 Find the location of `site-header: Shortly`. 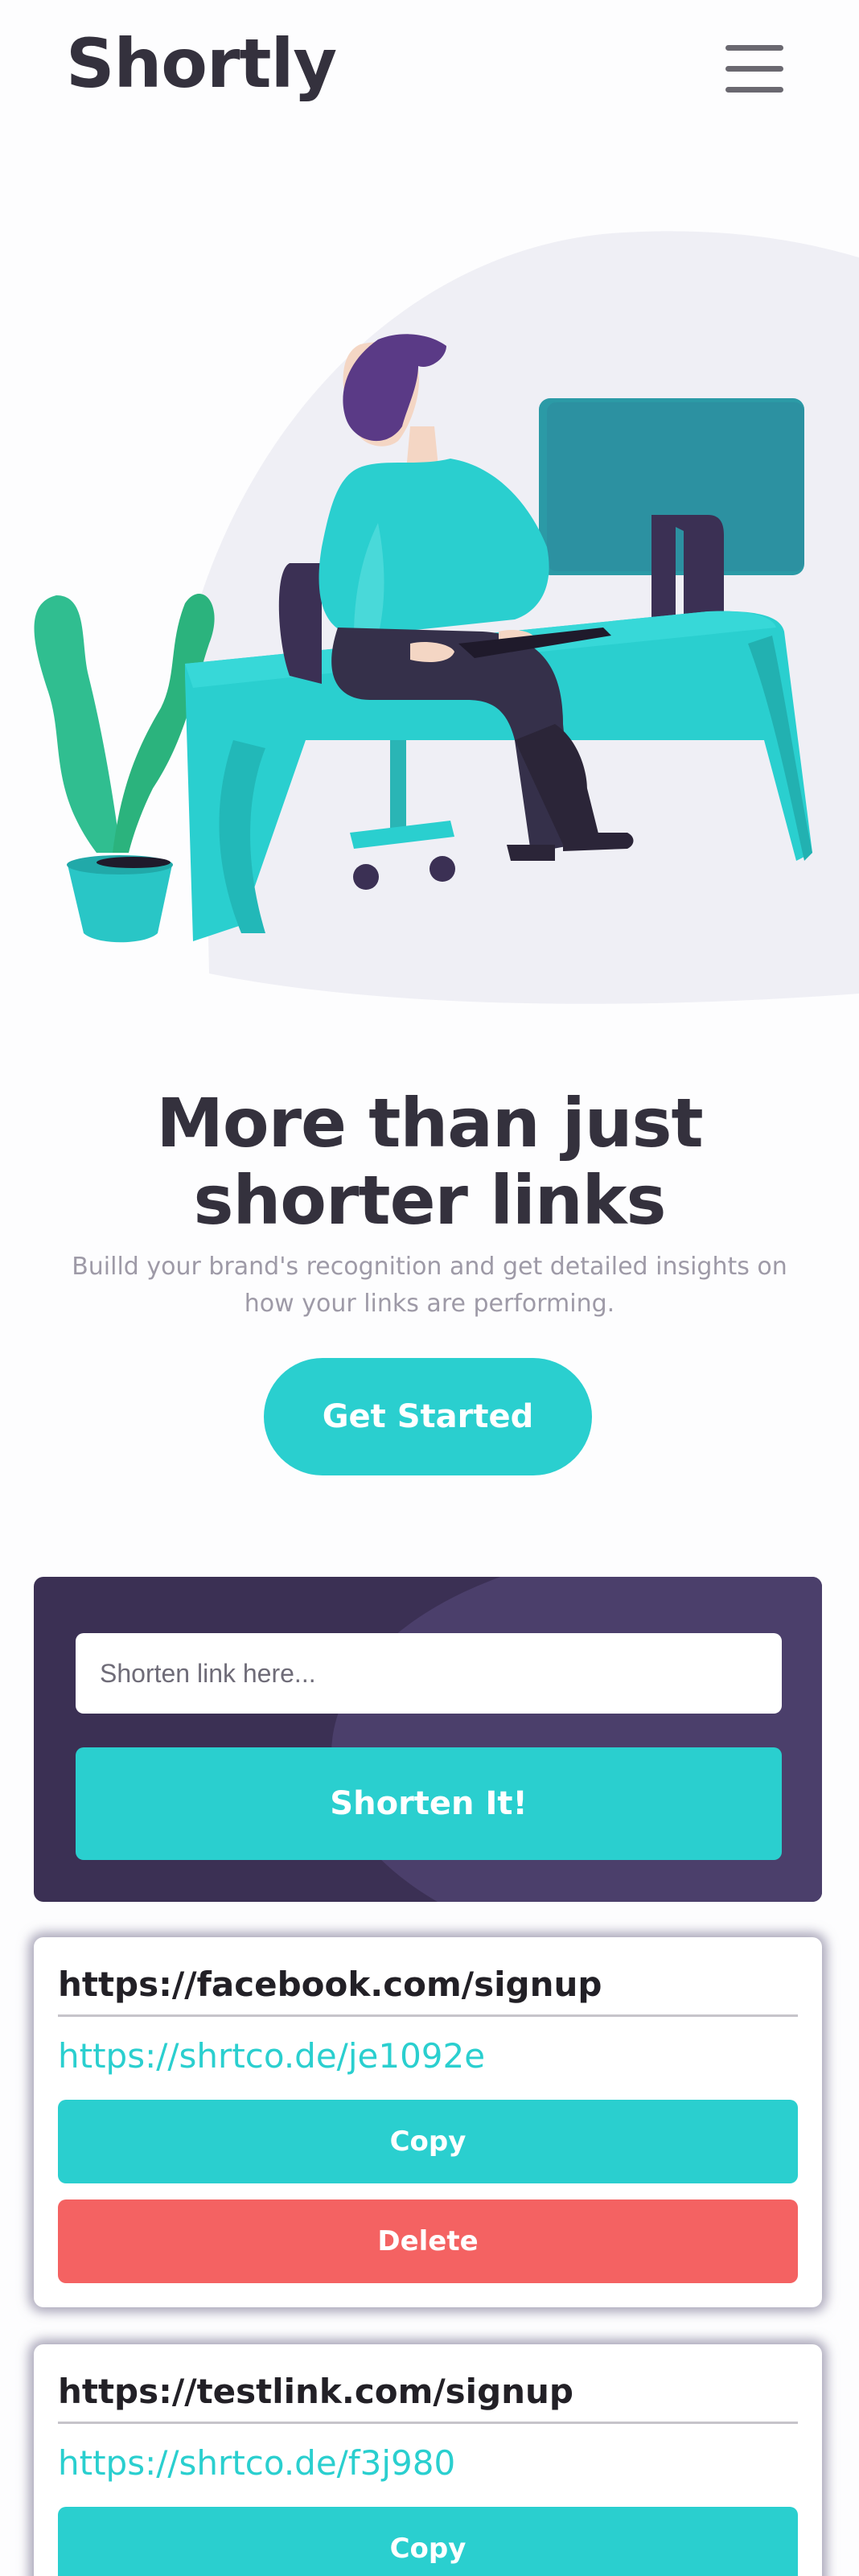

site-header: Shortly is located at coordinates (429, 64).